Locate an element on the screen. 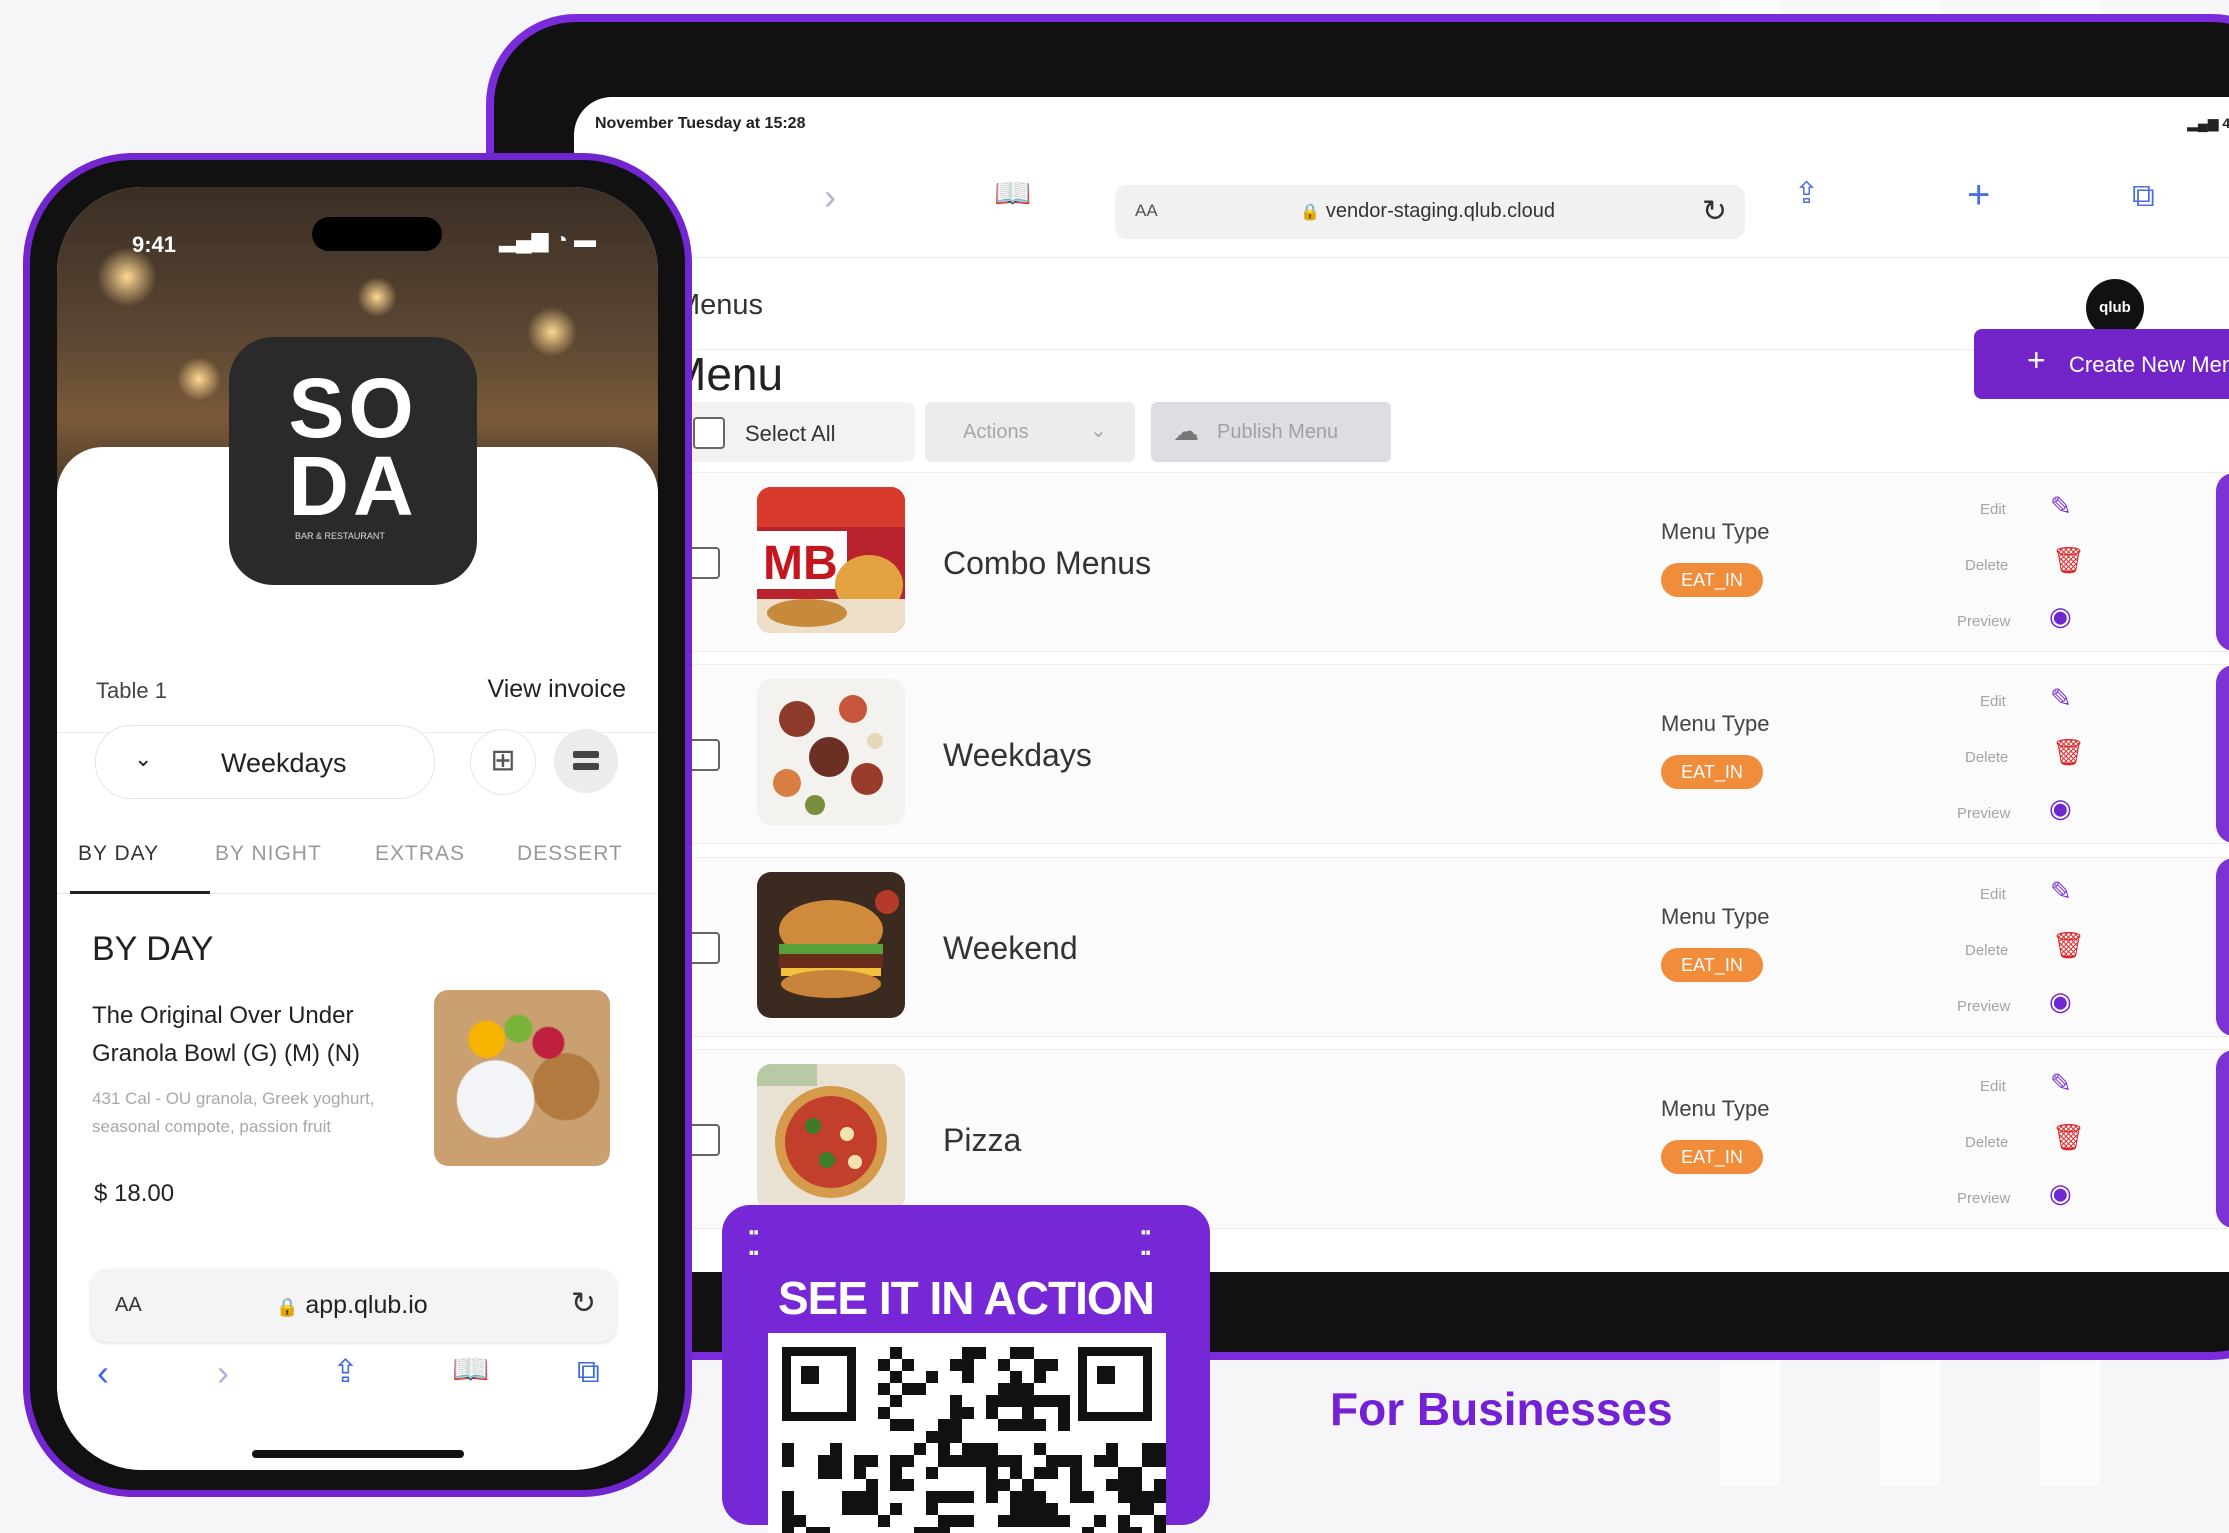  category-tabs: BY DAY BY NIGHT EXTRAS DESSERT is located at coordinates (357, 860).